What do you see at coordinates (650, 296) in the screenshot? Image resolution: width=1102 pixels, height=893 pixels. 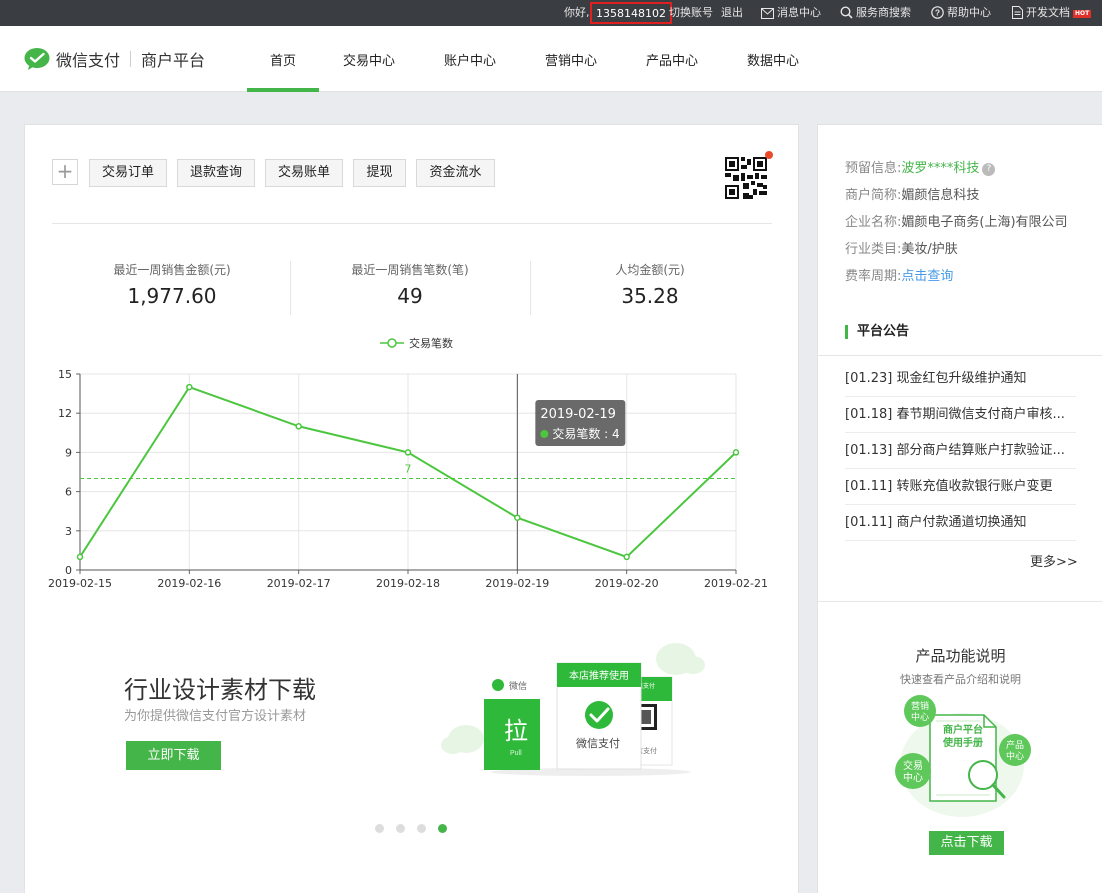 I see `stat-value: 35.28` at bounding box center [650, 296].